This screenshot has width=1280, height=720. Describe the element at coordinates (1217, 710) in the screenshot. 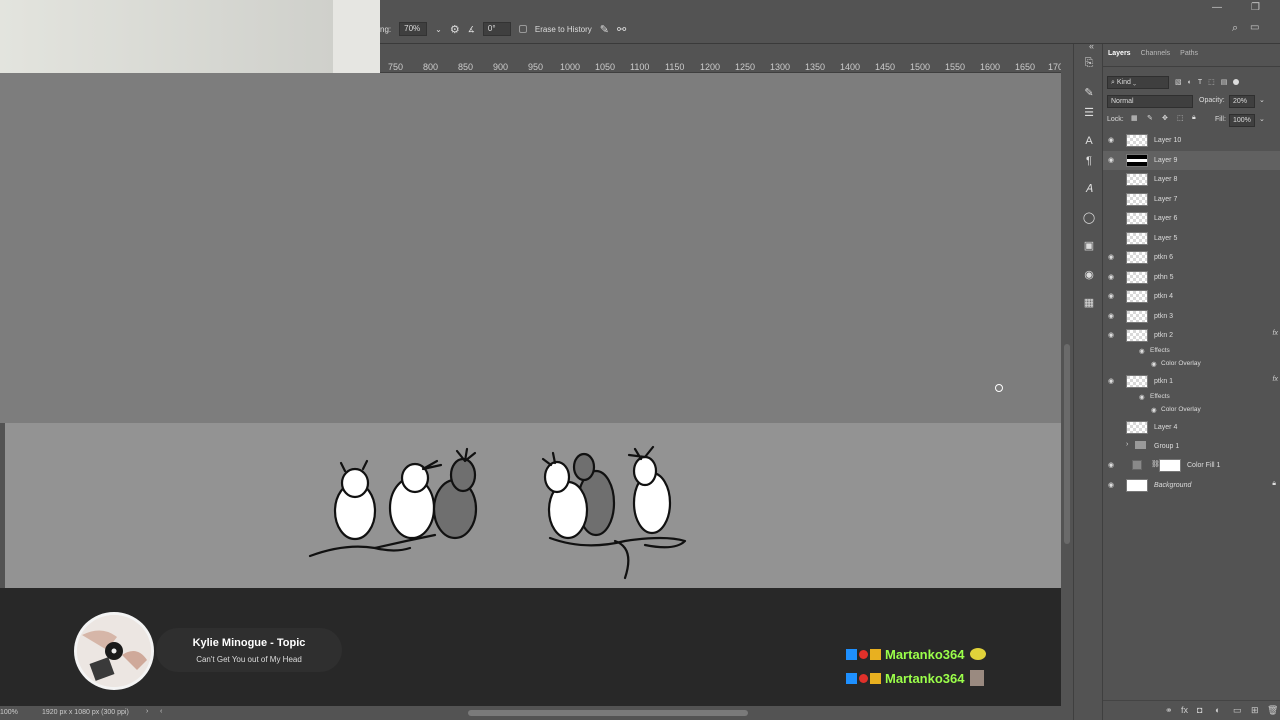

I see `adjustment-layer-icon: ◐` at that location.